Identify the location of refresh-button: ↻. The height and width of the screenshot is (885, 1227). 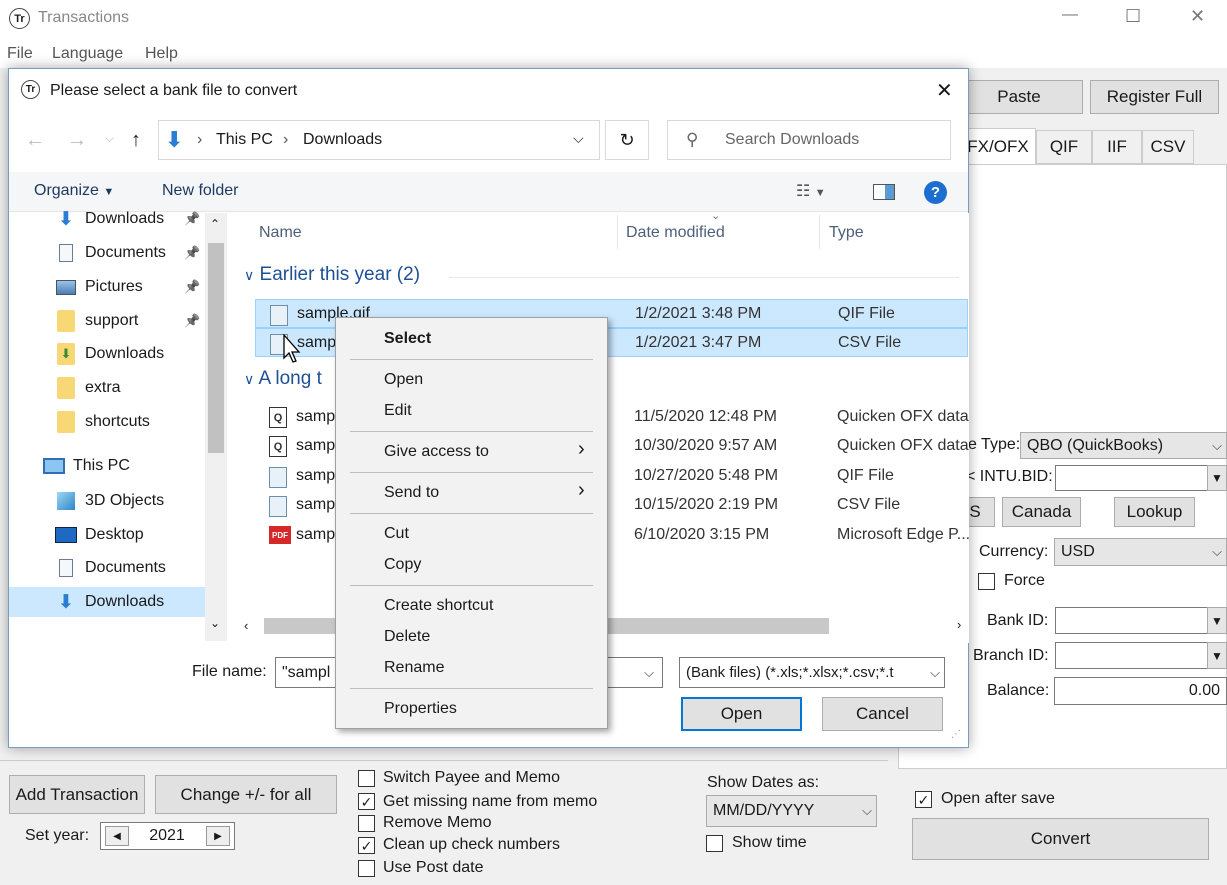
(627, 140).